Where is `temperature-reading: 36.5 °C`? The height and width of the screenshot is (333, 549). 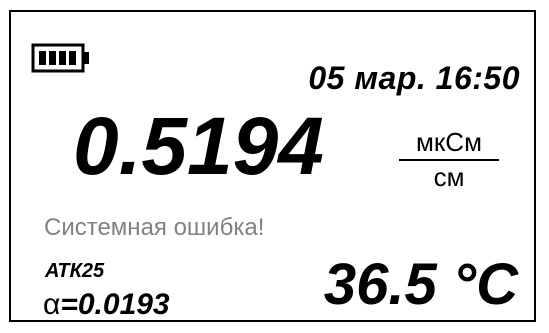 temperature-reading: 36.5 °C is located at coordinates (420, 284).